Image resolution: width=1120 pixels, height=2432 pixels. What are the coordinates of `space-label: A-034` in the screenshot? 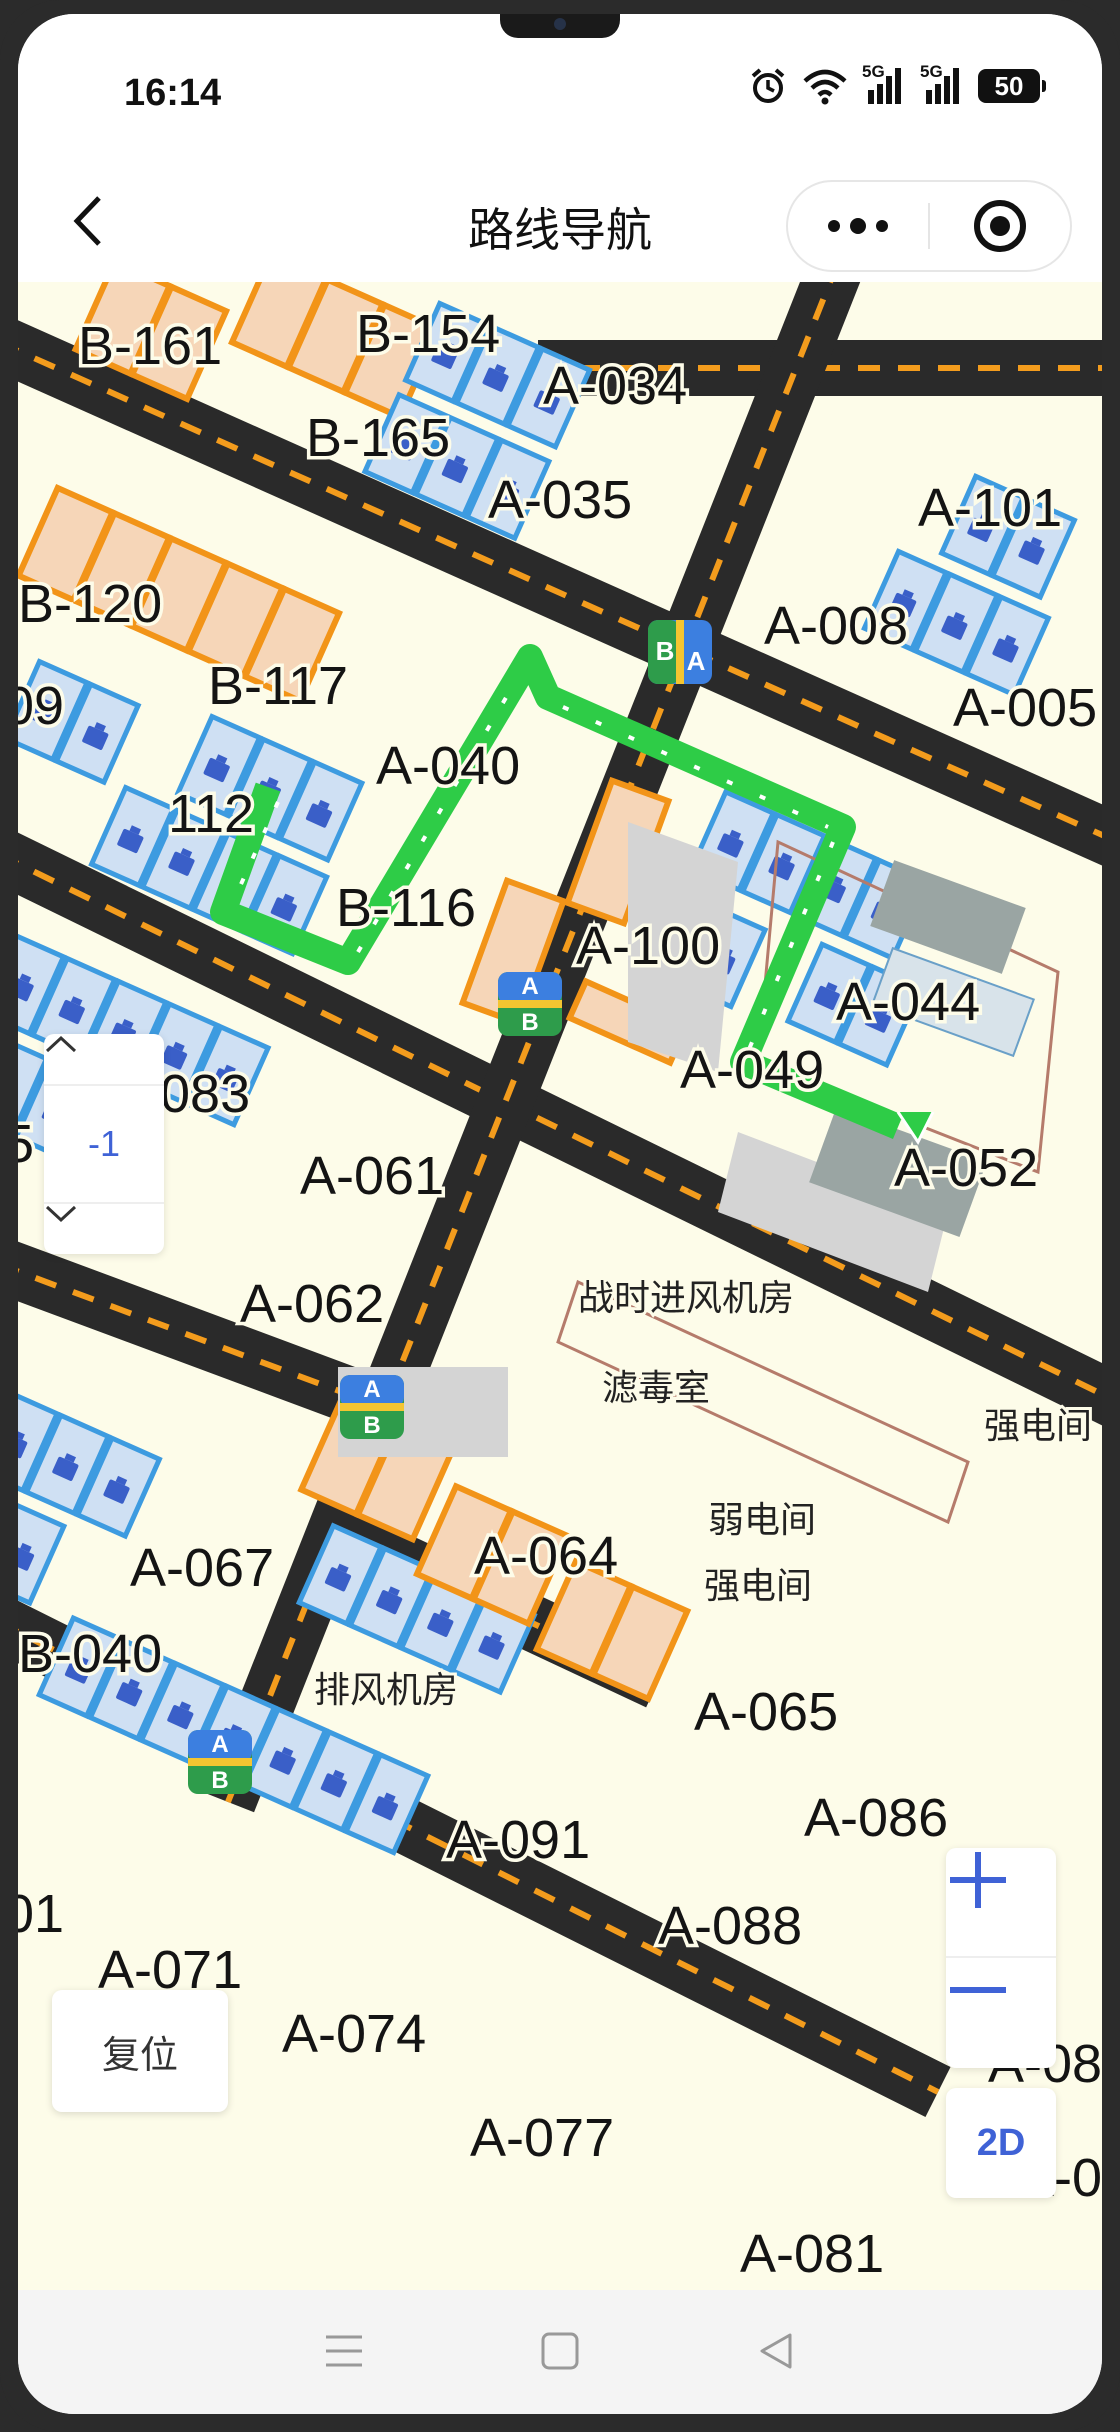 It's located at (615, 386).